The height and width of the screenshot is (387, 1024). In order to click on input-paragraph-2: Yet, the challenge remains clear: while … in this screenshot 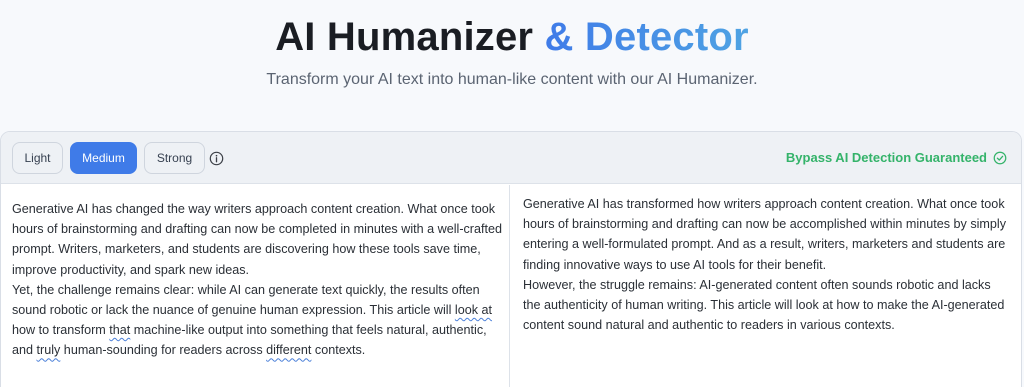, I will do `click(252, 320)`.